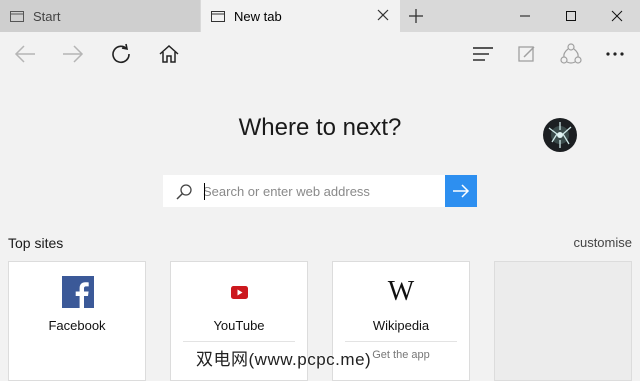 The width and height of the screenshot is (640, 381). I want to click on close-icon, so click(617, 16).